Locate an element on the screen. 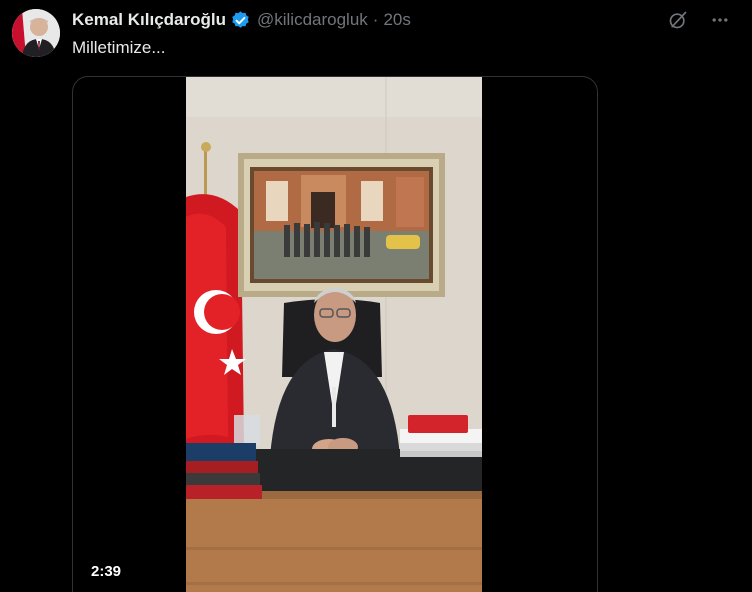 This screenshot has width=752, height=592. avatar is located at coordinates (36, 33).